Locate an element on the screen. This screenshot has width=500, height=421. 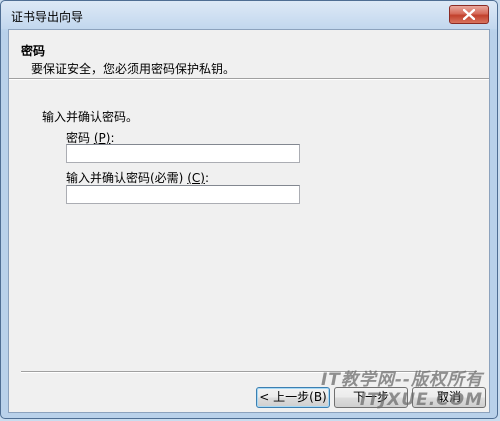
page-description: 要保证安全，您必须用密码保护私钥。 is located at coordinates (133, 69).